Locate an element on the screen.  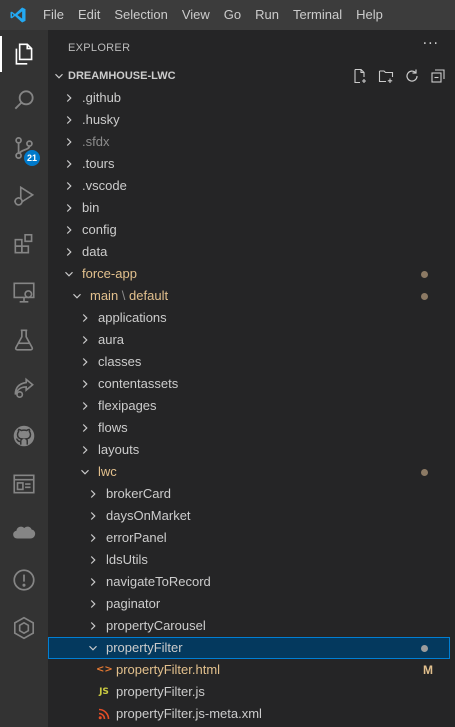
tree-folder-errorpanel: errorPanel is located at coordinates (249, 538).